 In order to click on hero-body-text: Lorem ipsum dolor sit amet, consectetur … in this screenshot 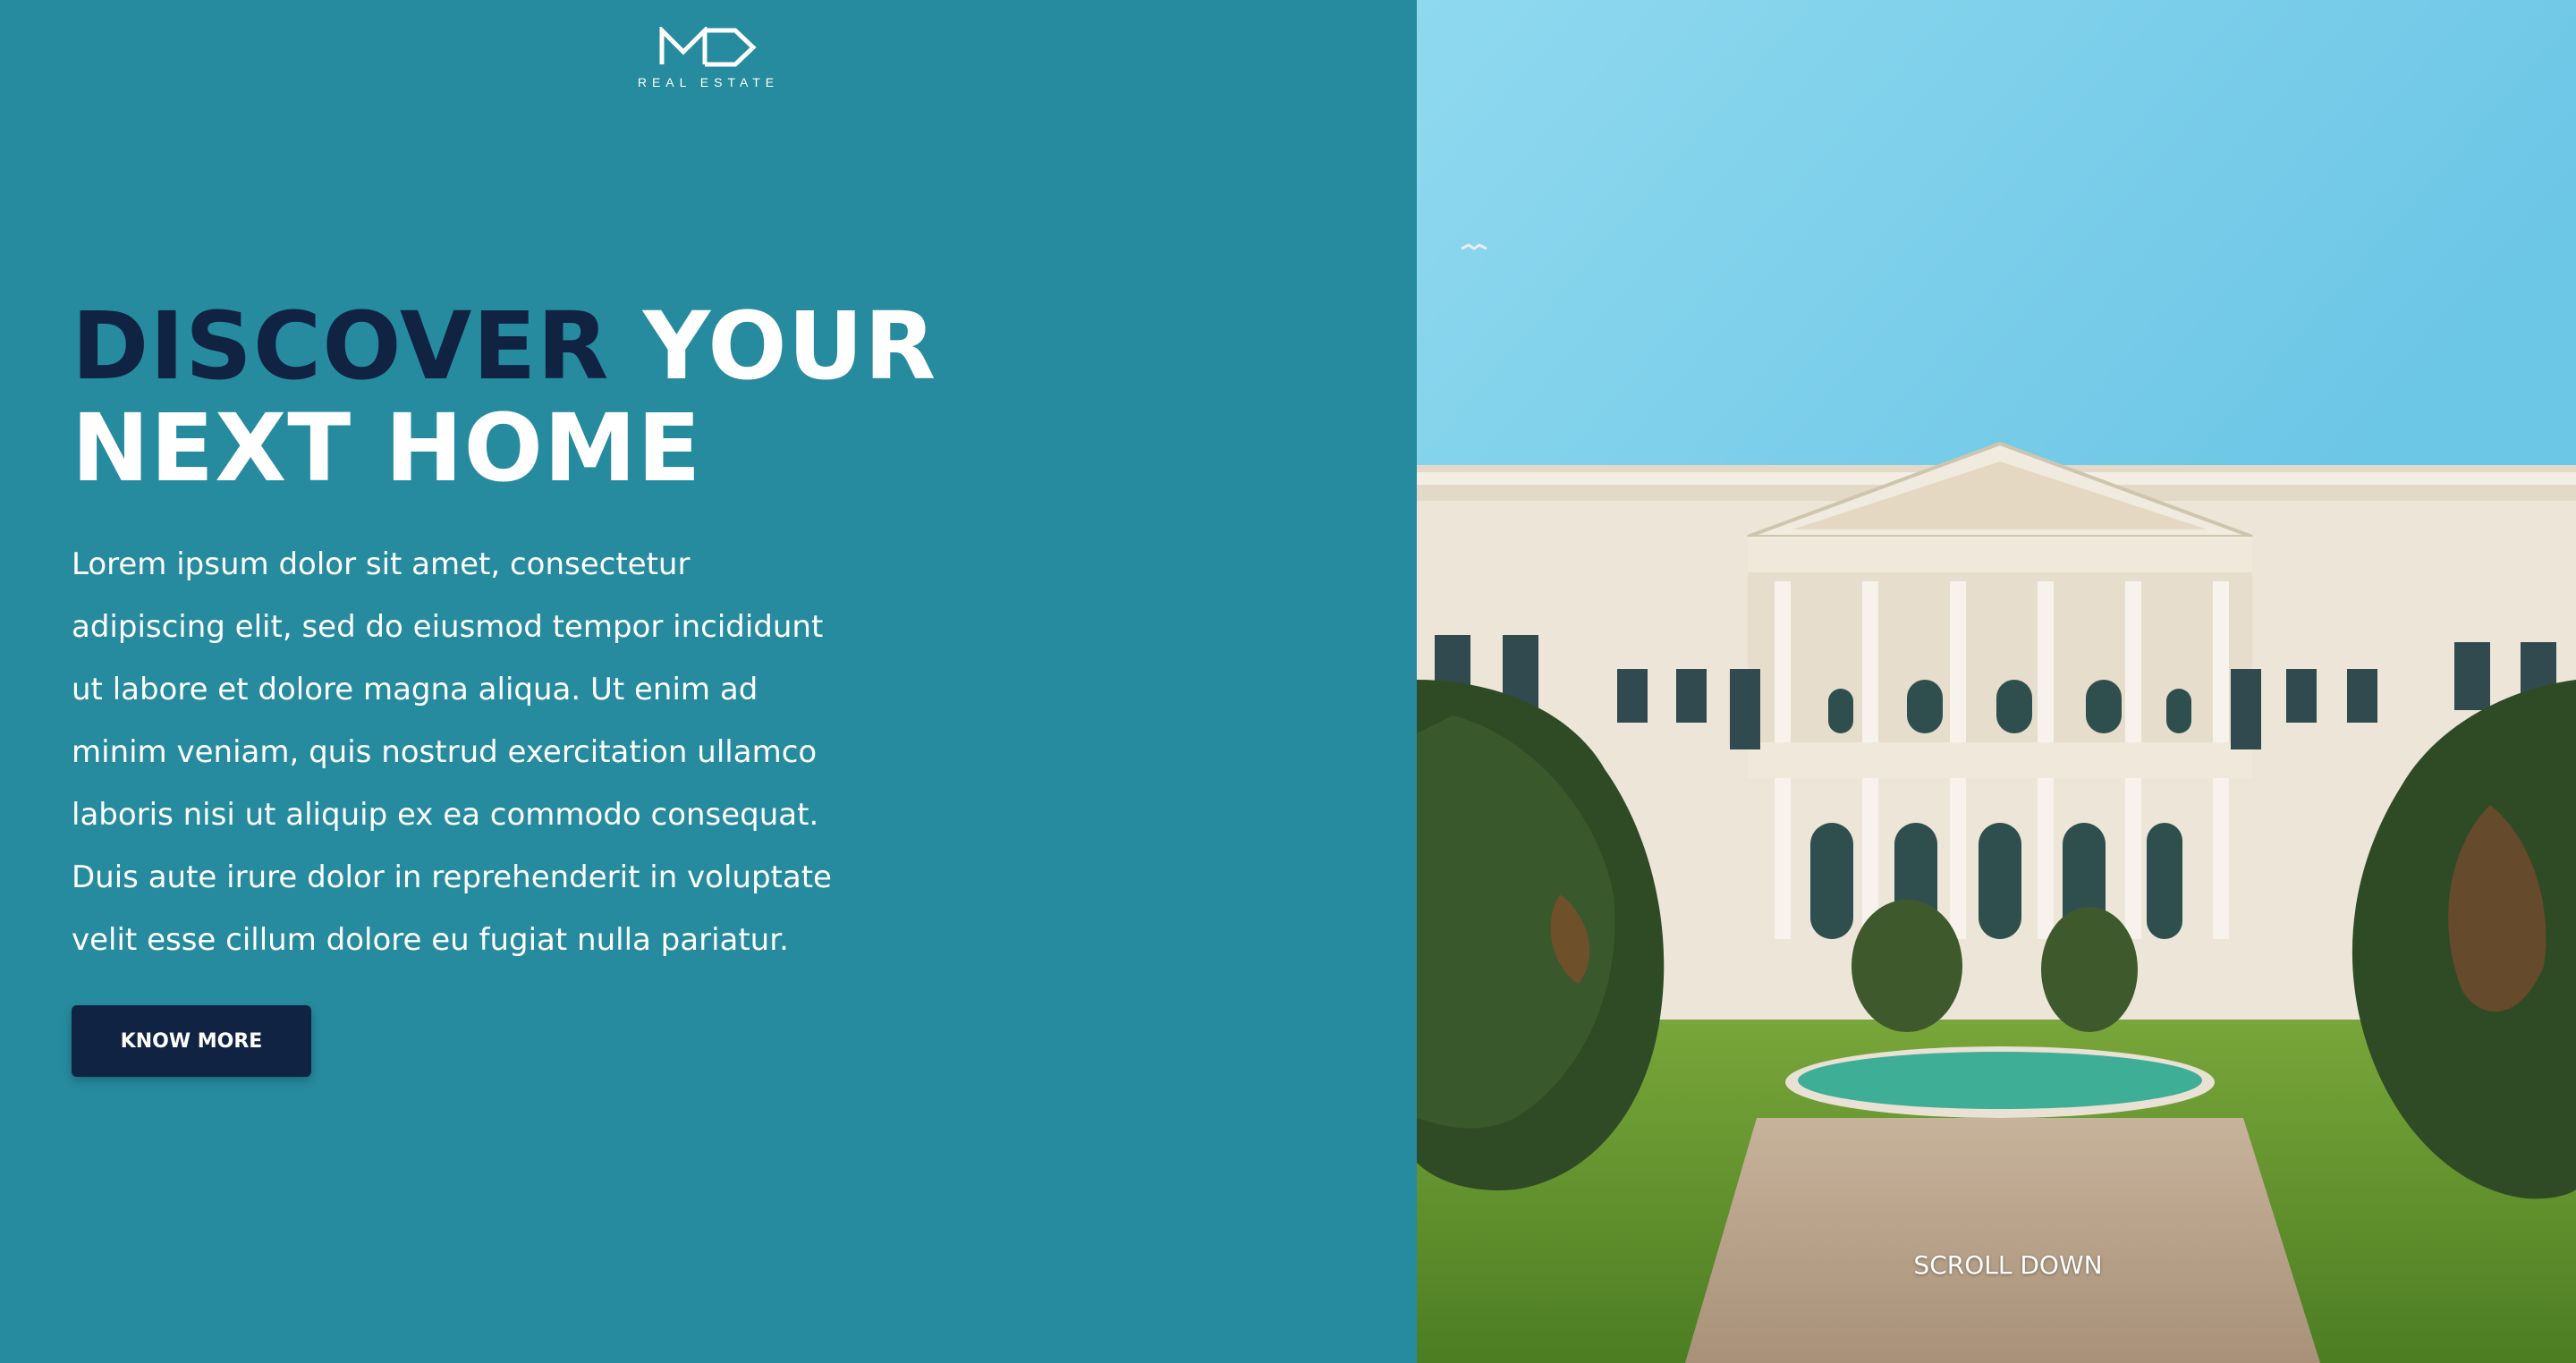, I will do `click(474, 752)`.